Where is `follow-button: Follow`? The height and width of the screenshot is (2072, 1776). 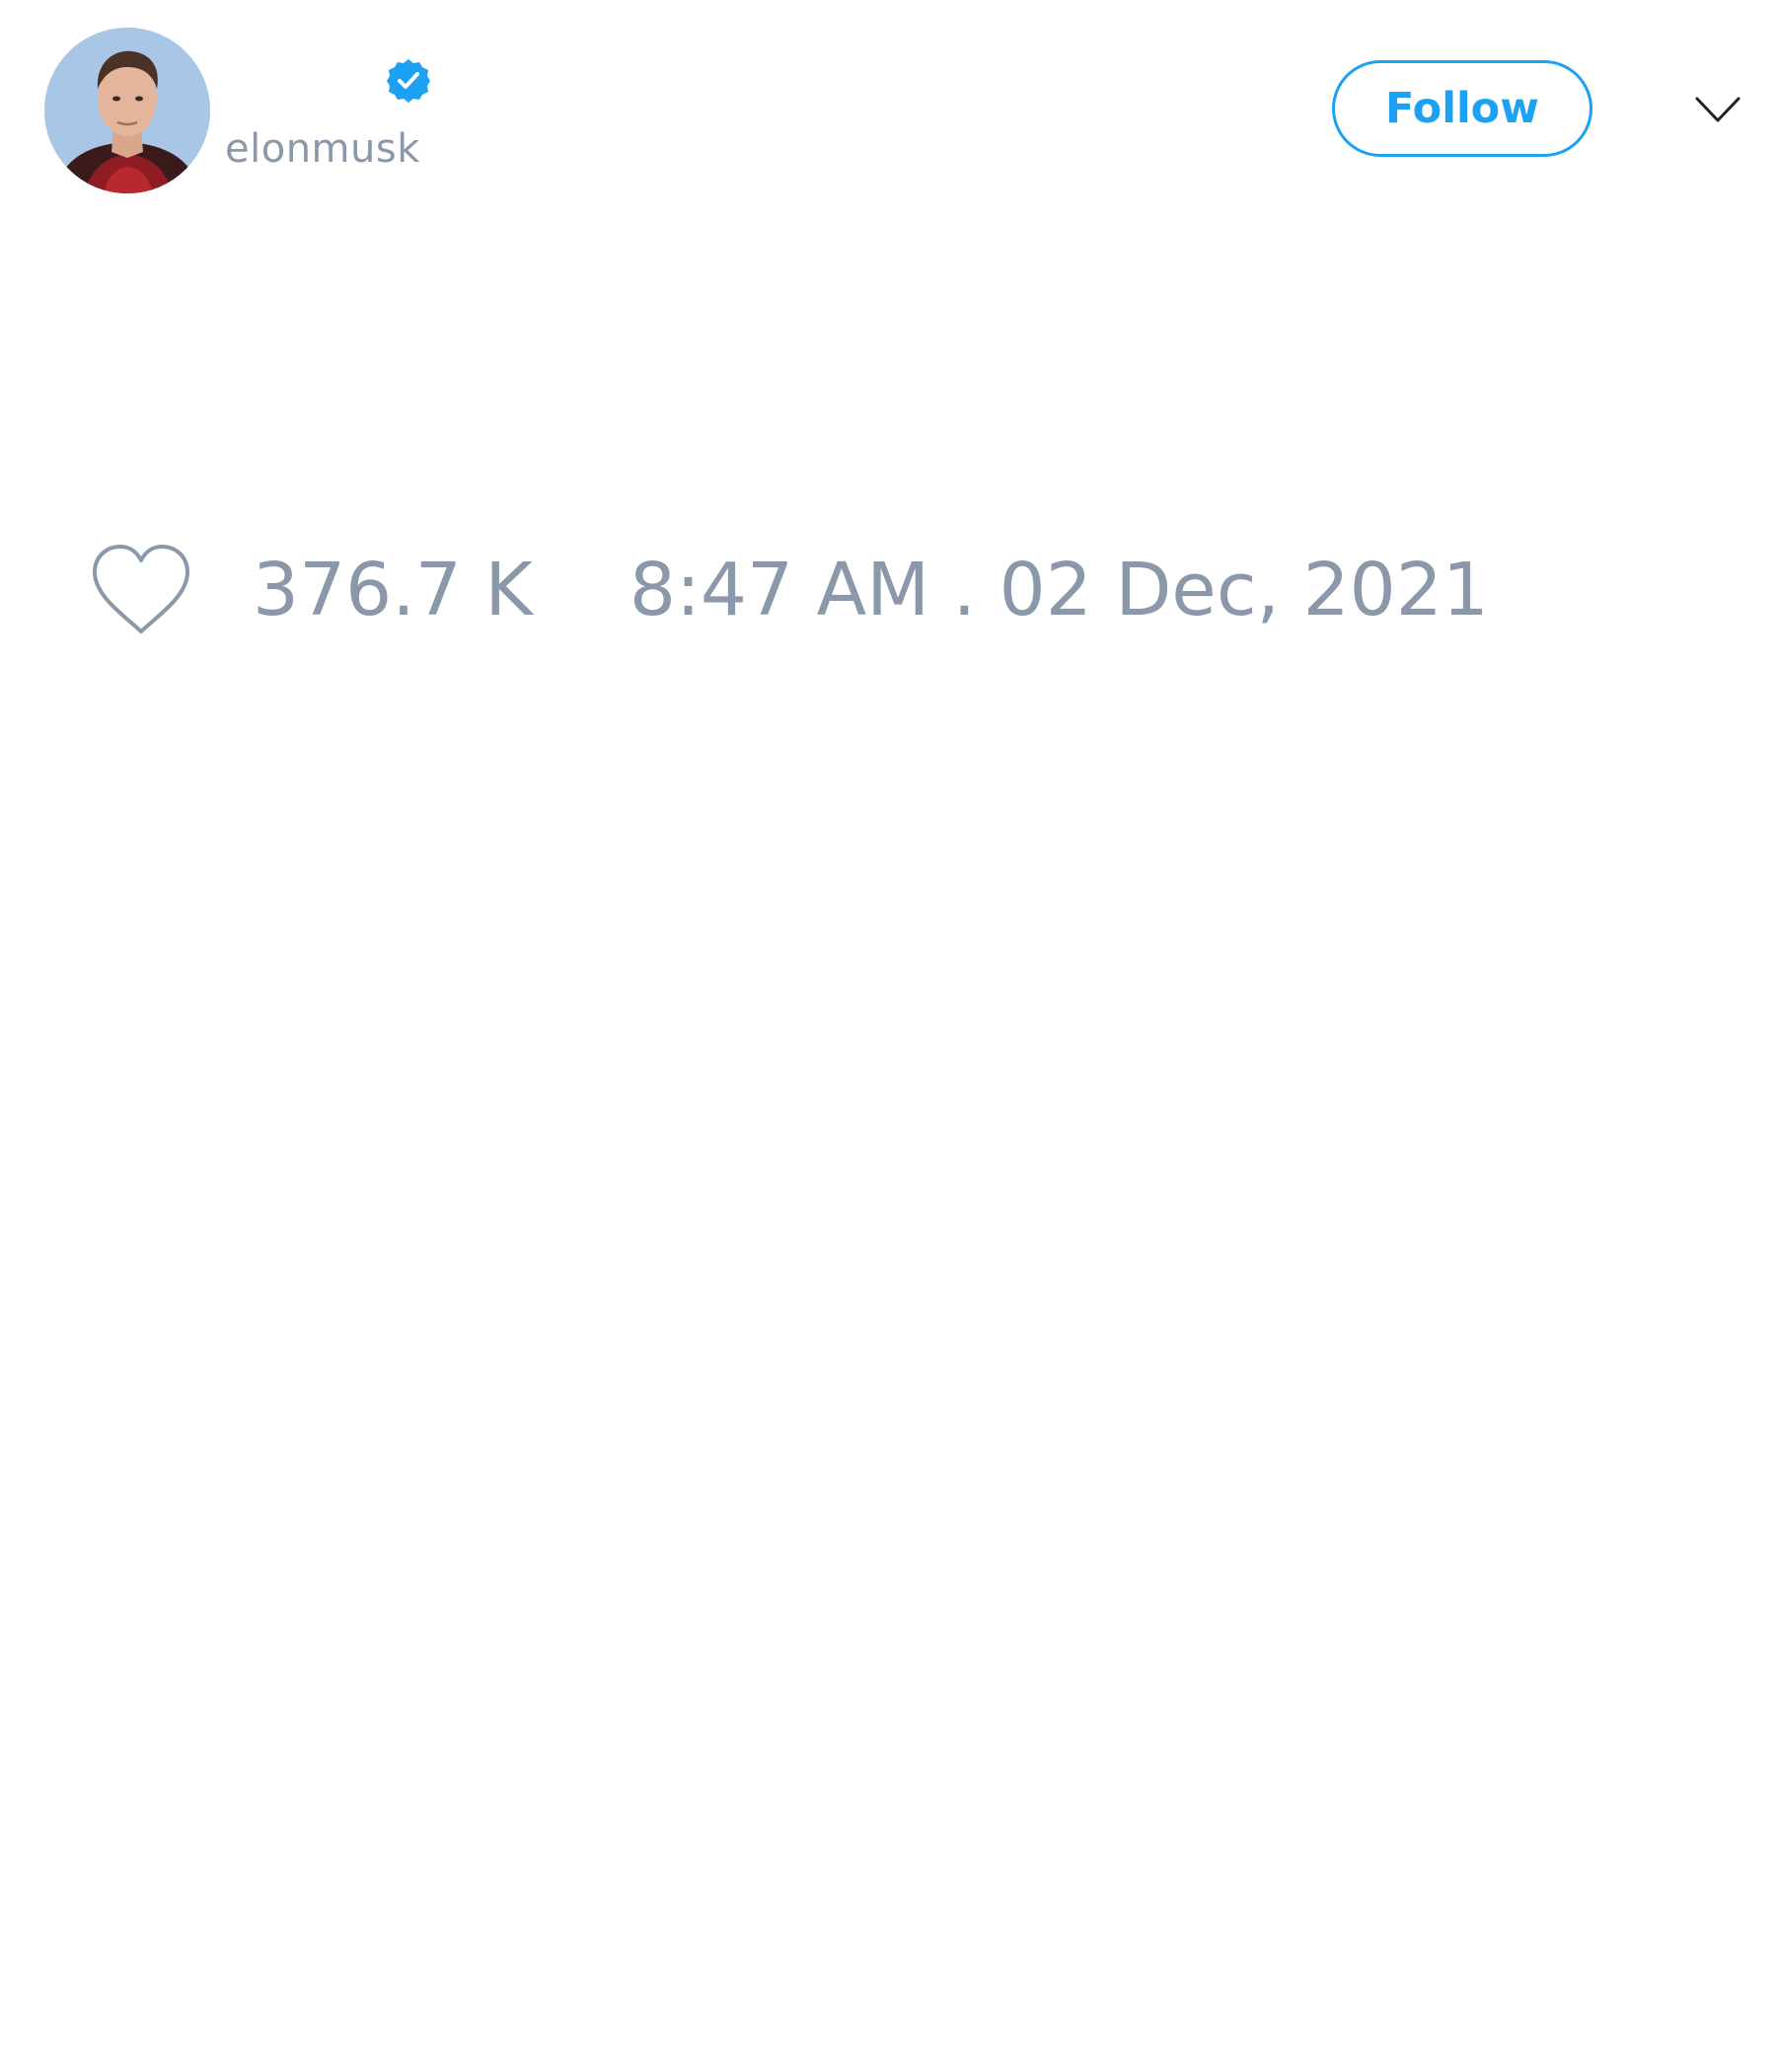
follow-button: Follow is located at coordinates (1462, 109).